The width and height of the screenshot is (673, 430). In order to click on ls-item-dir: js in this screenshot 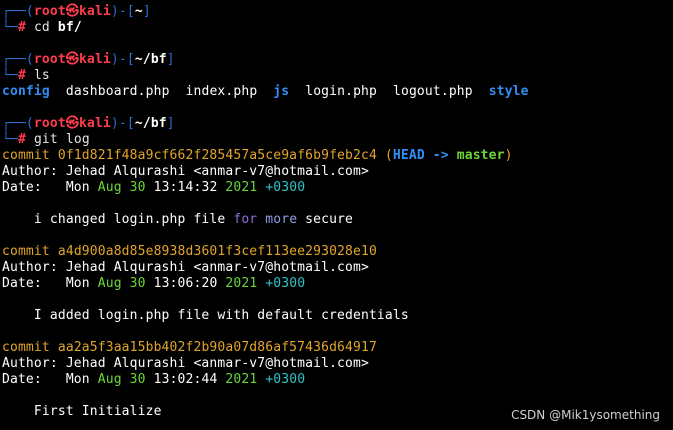, I will do `click(281, 91)`.